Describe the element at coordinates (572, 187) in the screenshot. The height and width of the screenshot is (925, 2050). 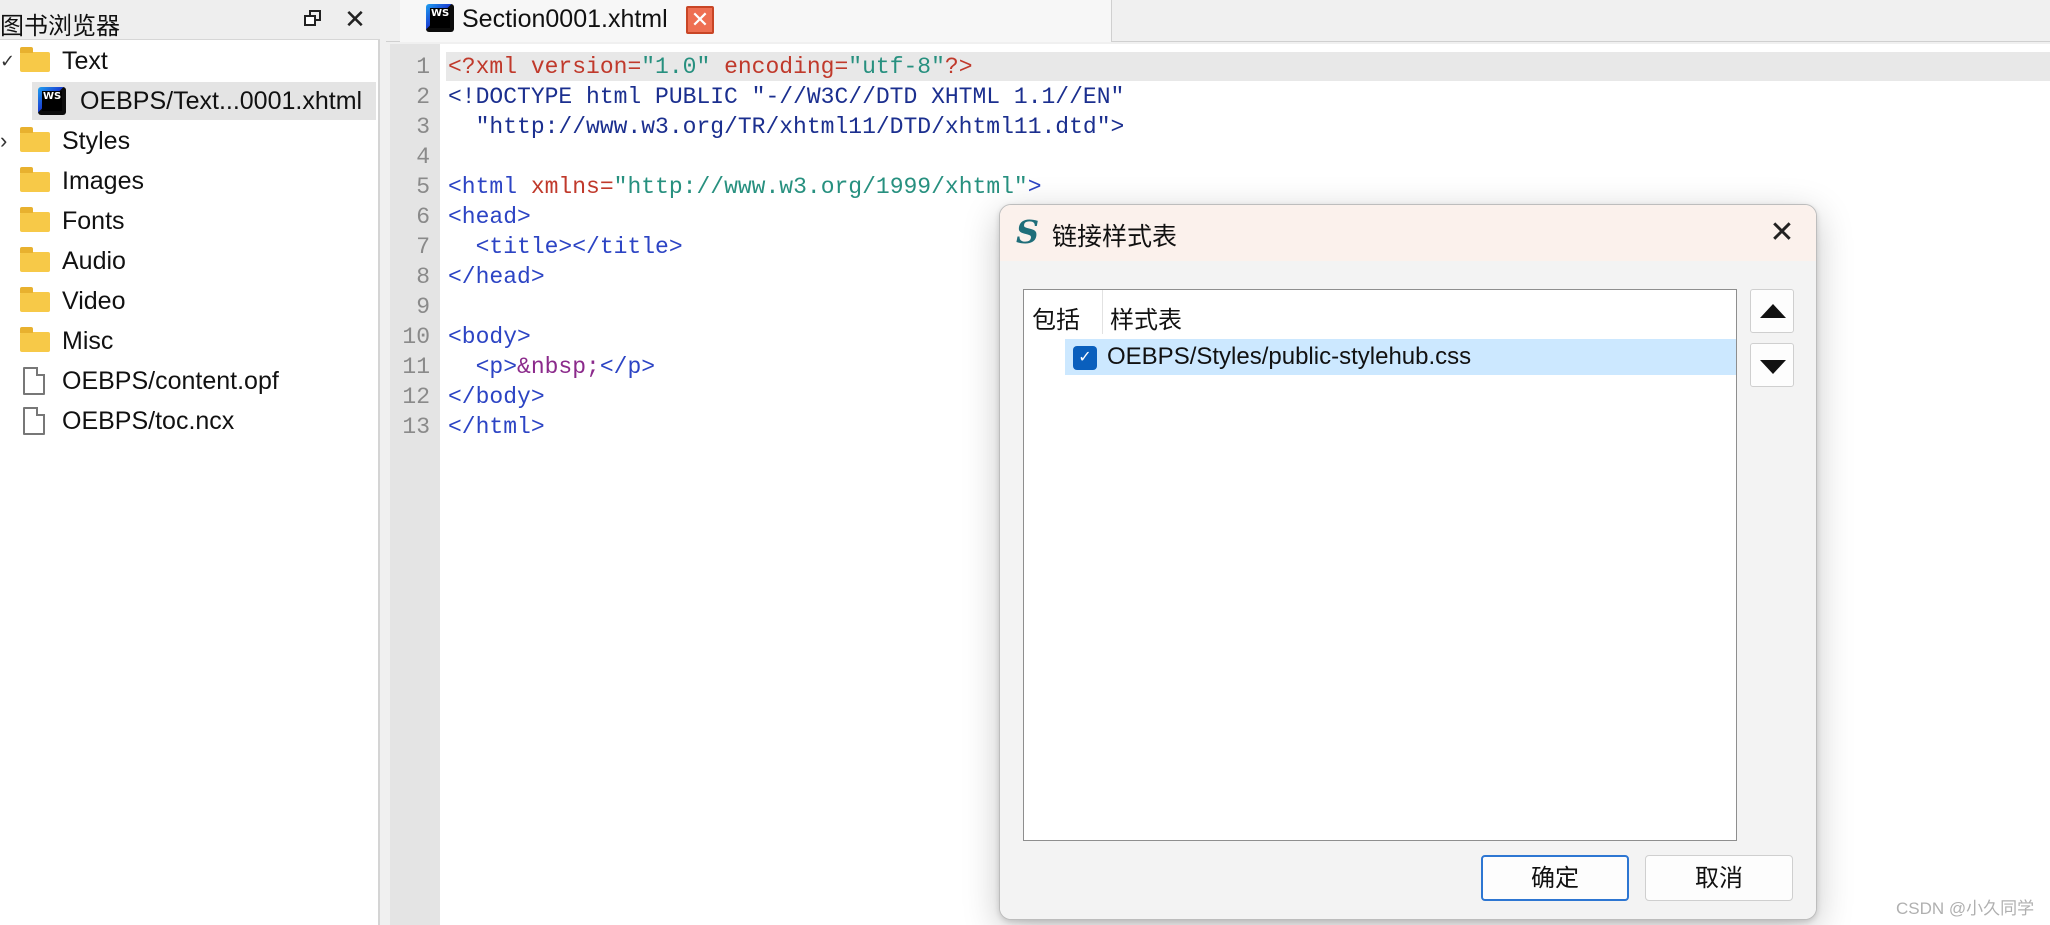
I see `code-token: xmlns=` at that location.